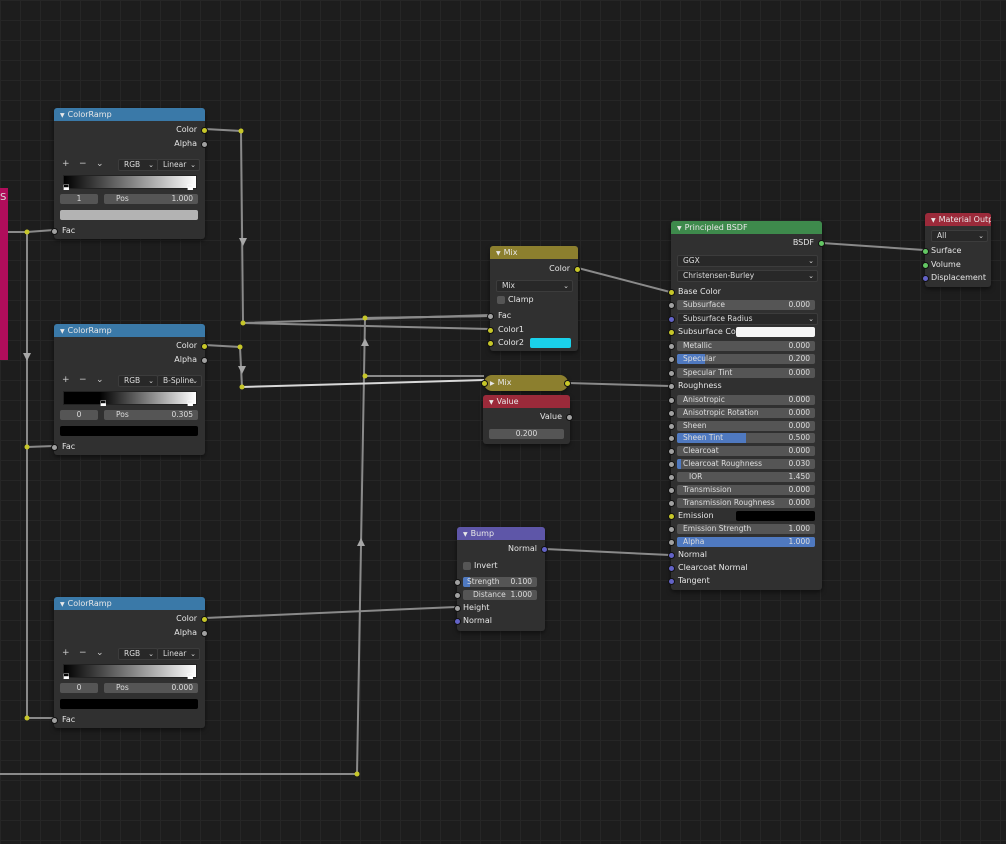 Image resolution: width=1006 pixels, height=844 pixels. I want to click on input-subsurface-color-socket, so click(671, 332).